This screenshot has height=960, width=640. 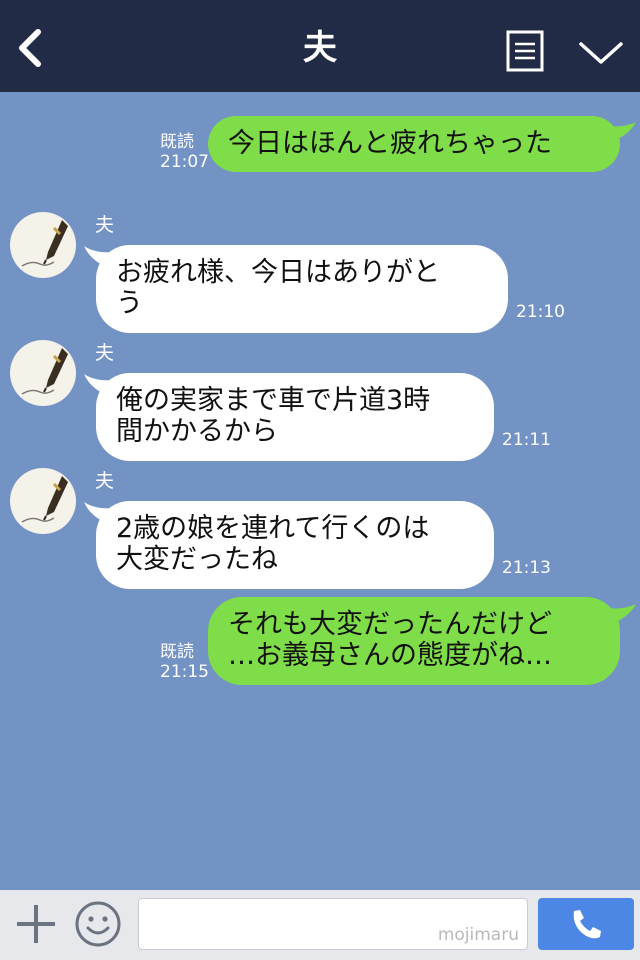 I want to click on message-text-line: お疲れ様、今日はありがと, so click(x=278, y=272).